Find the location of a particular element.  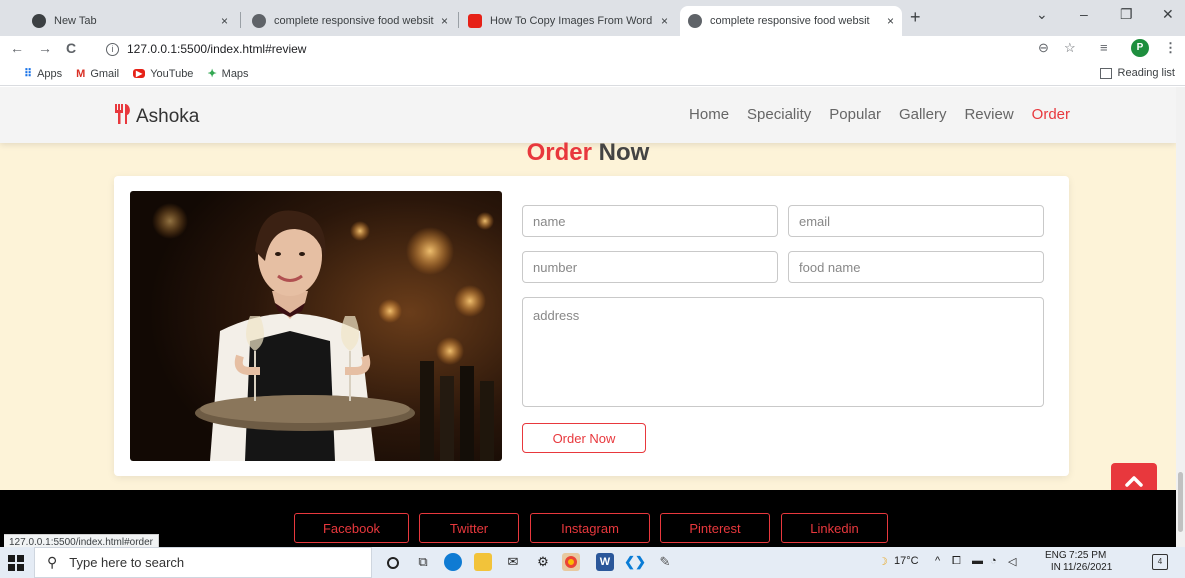

address-textarea is located at coordinates (783, 352).